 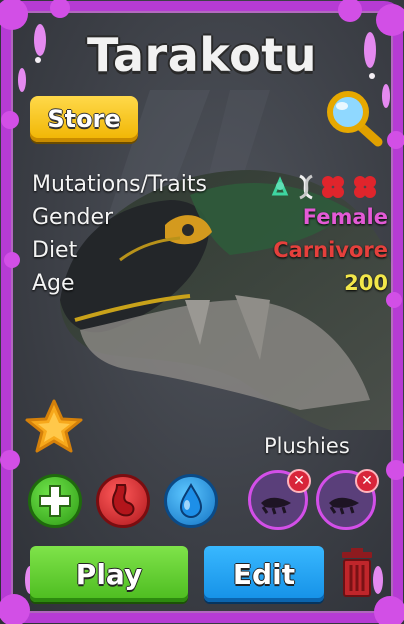 I want to click on store-button-label: Store, so click(x=84, y=119).